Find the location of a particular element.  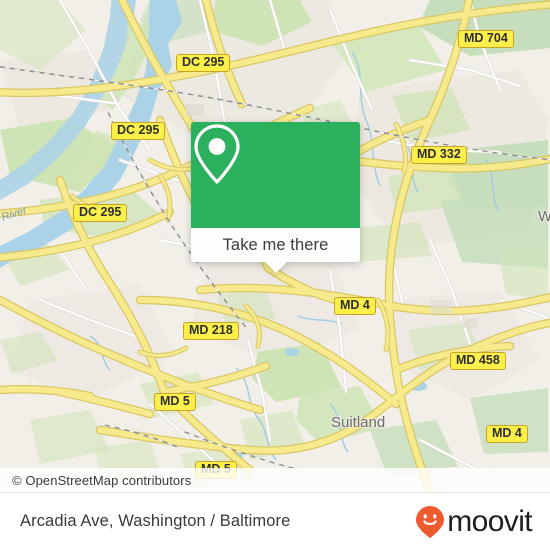

road-shield: MD 458 is located at coordinates (478, 361).